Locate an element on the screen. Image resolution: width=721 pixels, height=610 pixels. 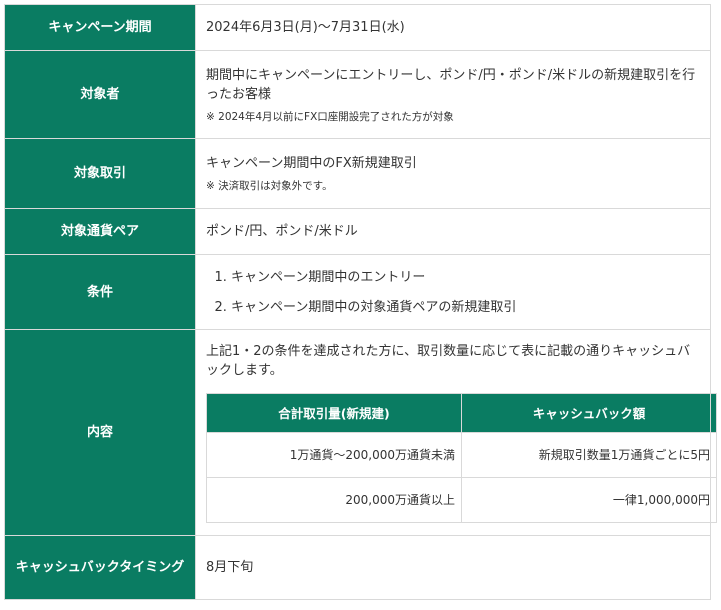
row-timing: キャッシュバックタイミング 8月下旬 is located at coordinates (357, 567).